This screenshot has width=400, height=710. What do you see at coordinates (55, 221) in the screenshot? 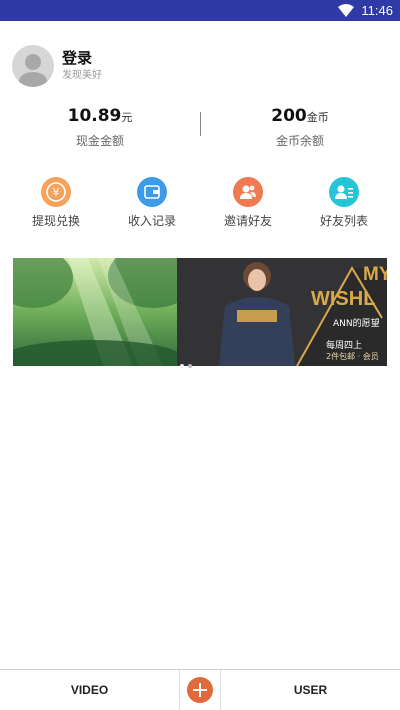
I see `action-label: 提现兑换` at bounding box center [55, 221].